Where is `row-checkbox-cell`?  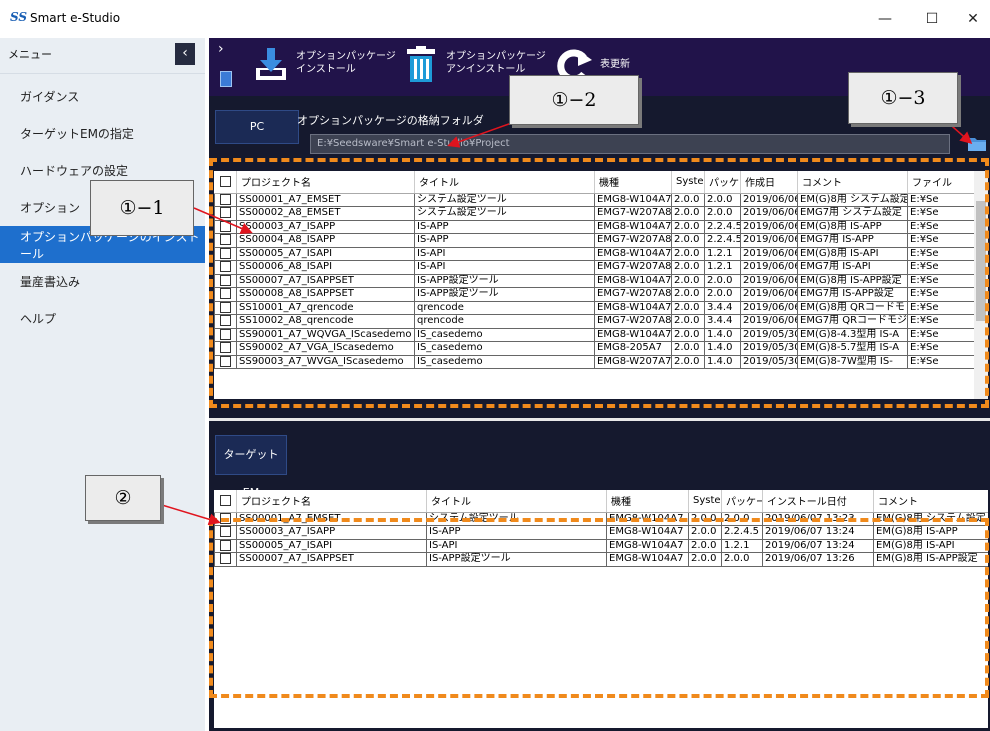 row-checkbox-cell is located at coordinates (225, 545).